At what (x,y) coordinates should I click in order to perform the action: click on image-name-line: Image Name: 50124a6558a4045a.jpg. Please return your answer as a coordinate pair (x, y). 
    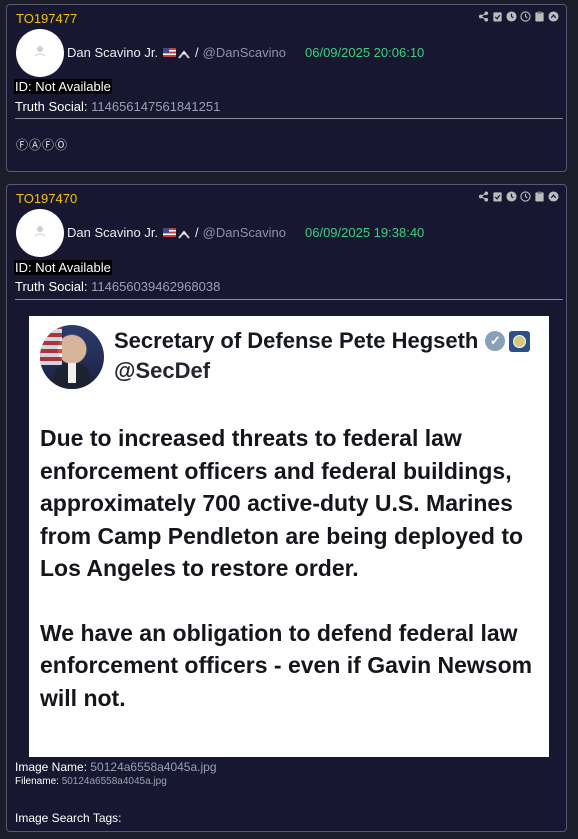
    Looking at the image, I should click on (116, 767).